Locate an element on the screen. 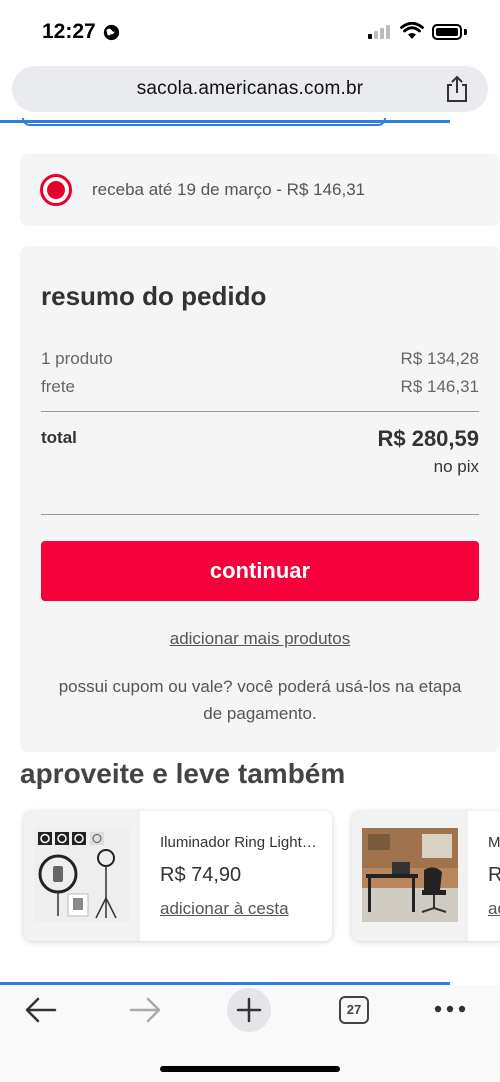  desk-chair-product-image is located at coordinates (410, 875).